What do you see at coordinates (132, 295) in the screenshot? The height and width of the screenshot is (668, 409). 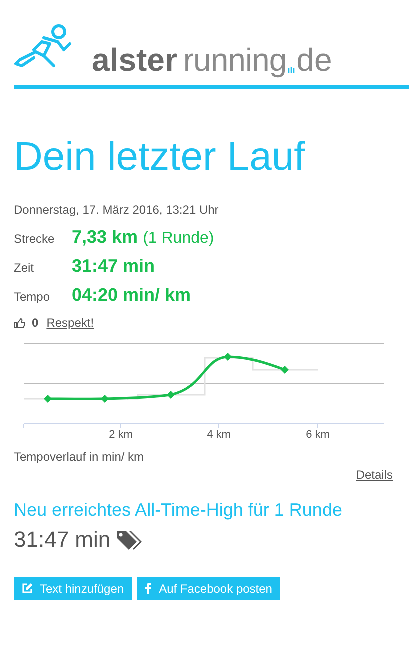 I see `stat-value: 04:20 min/ km` at bounding box center [132, 295].